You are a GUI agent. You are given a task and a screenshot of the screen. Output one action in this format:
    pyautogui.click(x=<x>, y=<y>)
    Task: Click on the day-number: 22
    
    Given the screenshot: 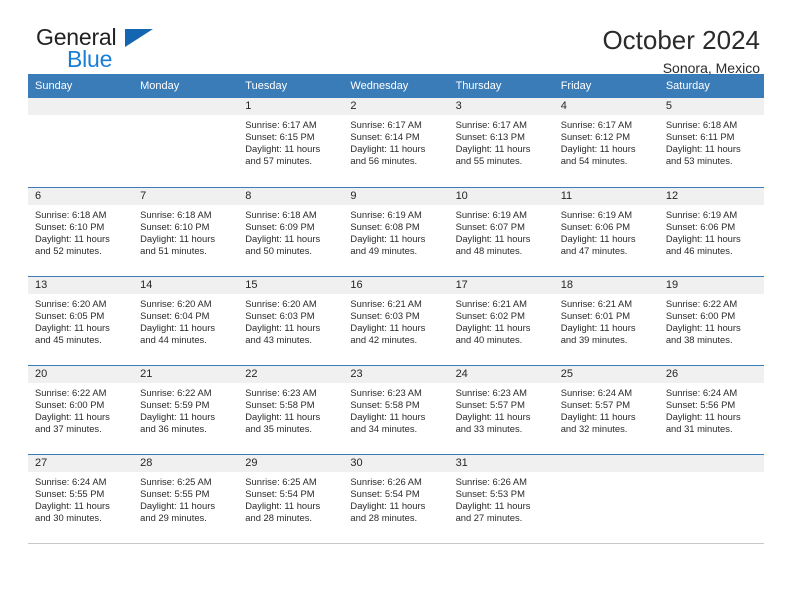 What is the action you would take?
    pyautogui.click(x=291, y=374)
    